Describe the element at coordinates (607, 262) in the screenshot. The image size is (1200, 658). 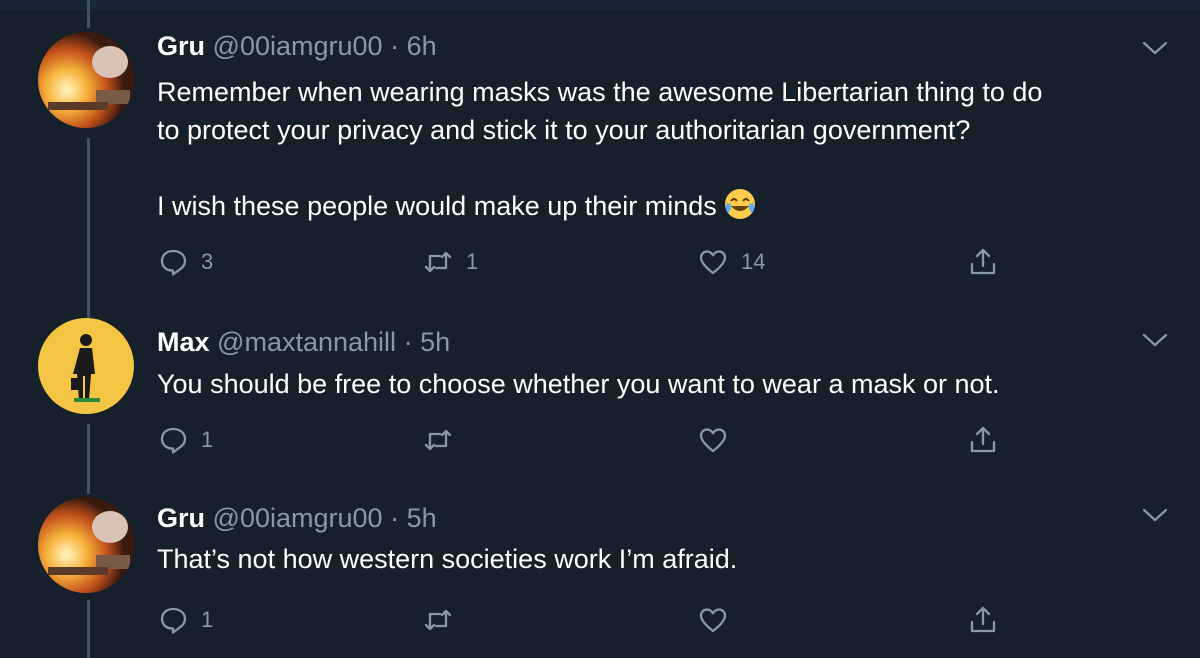
I see `tweet-actions: 3 1 14` at that location.